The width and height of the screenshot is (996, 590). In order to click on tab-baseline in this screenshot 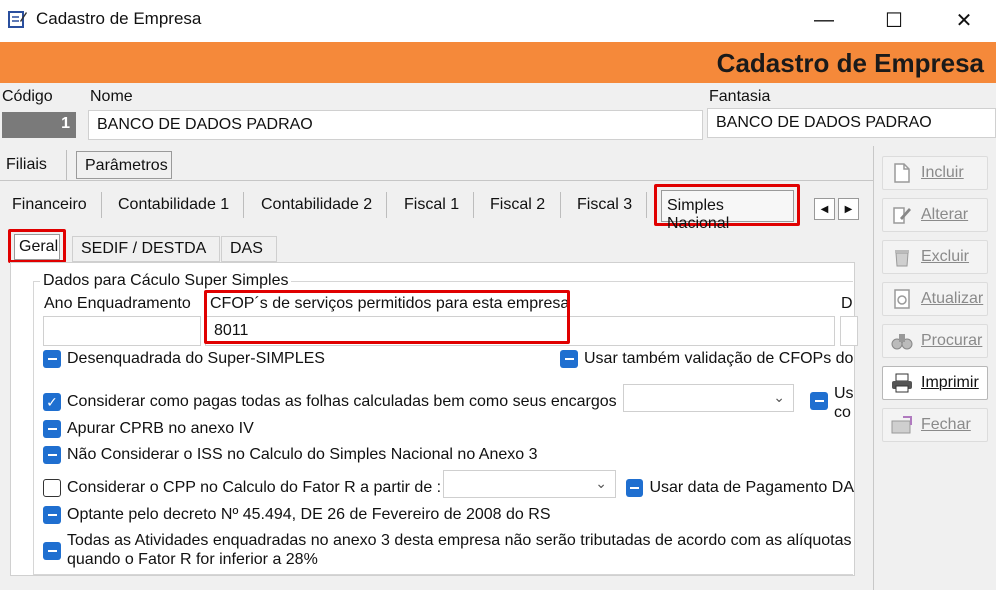, I will do `click(436, 180)`.